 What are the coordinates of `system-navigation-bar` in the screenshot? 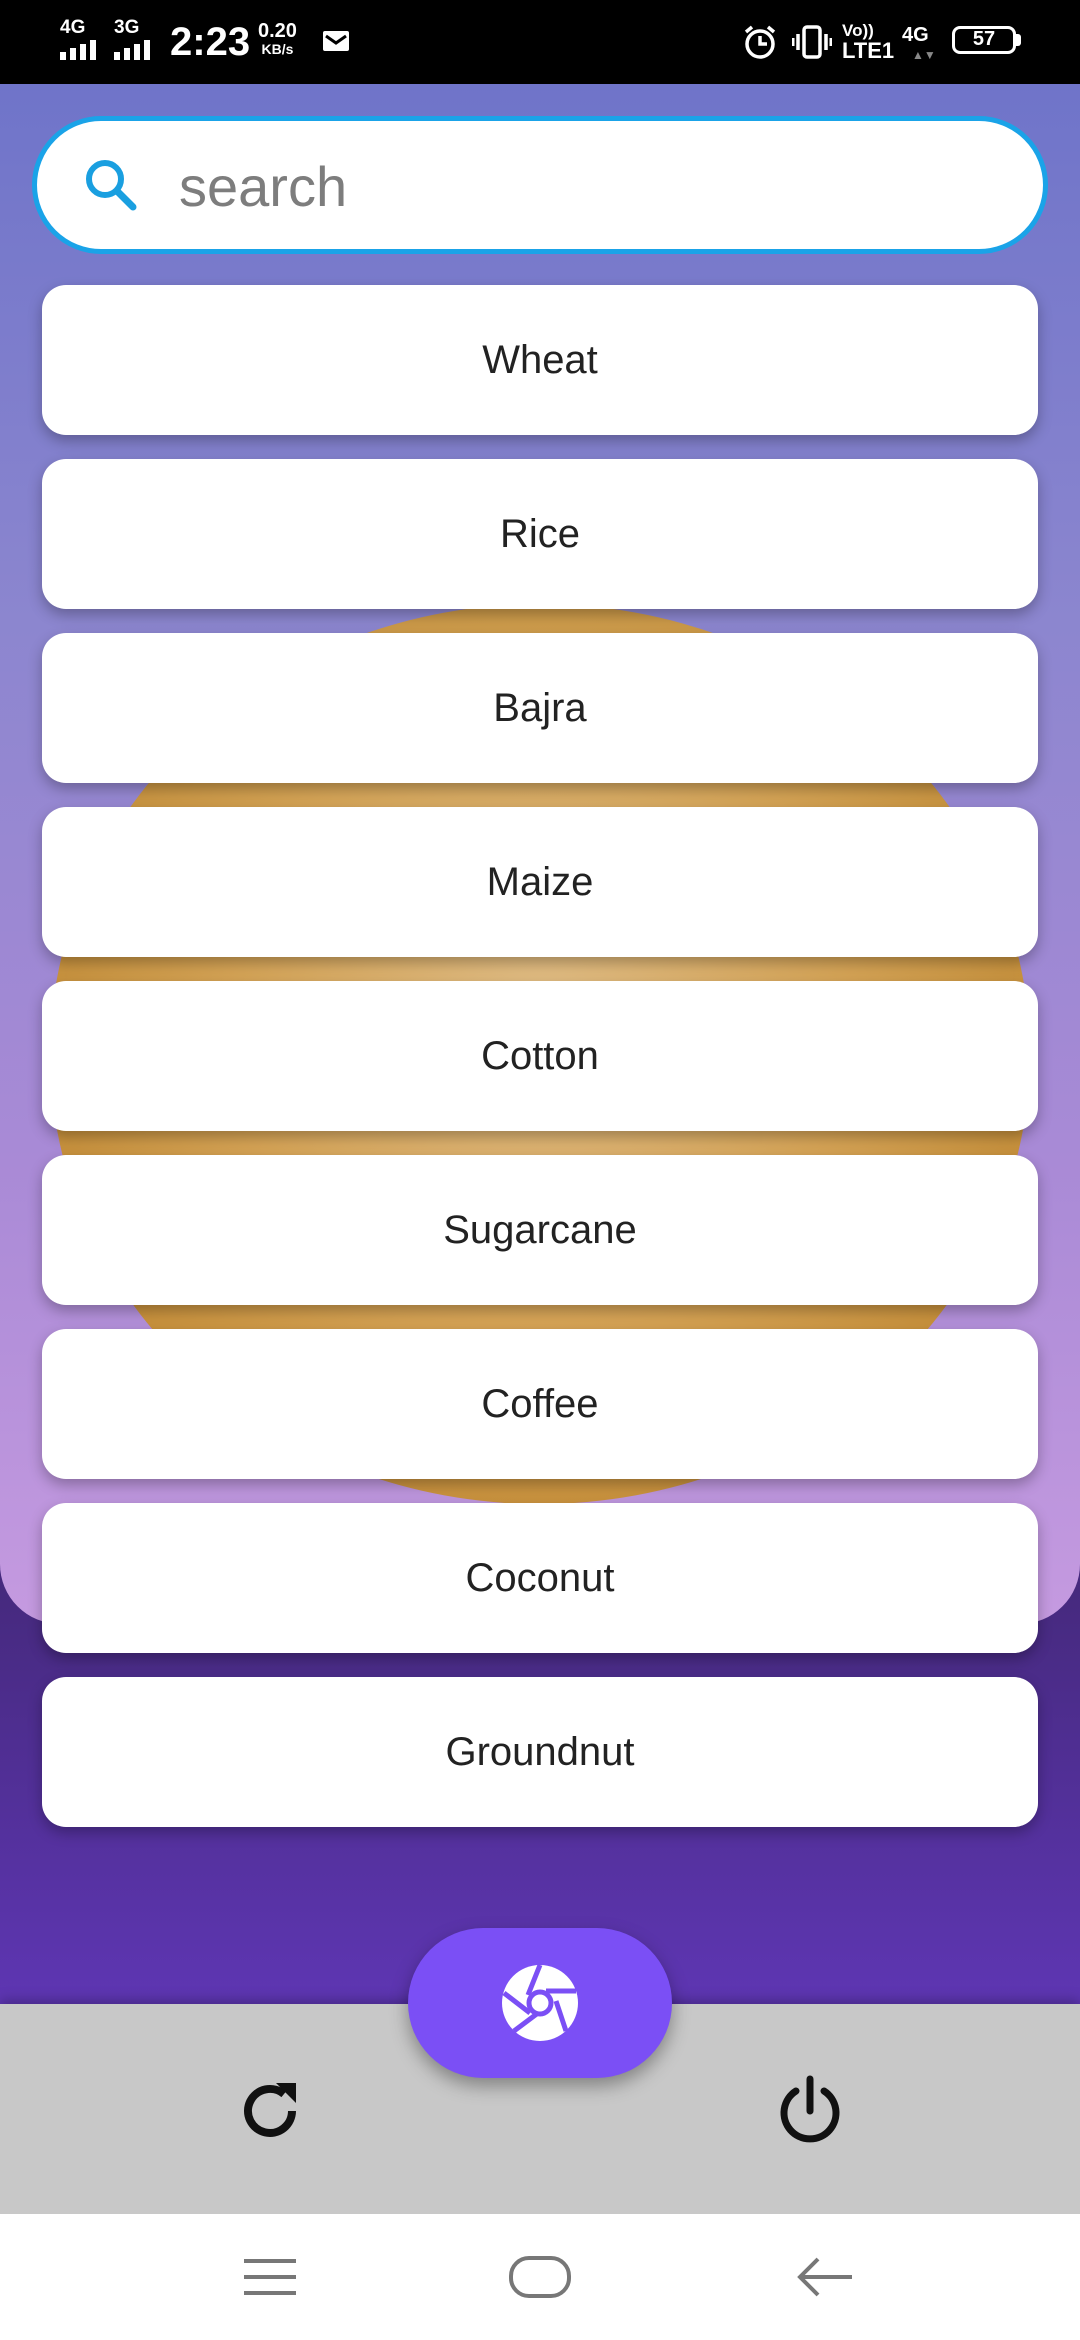 It's located at (540, 2277).